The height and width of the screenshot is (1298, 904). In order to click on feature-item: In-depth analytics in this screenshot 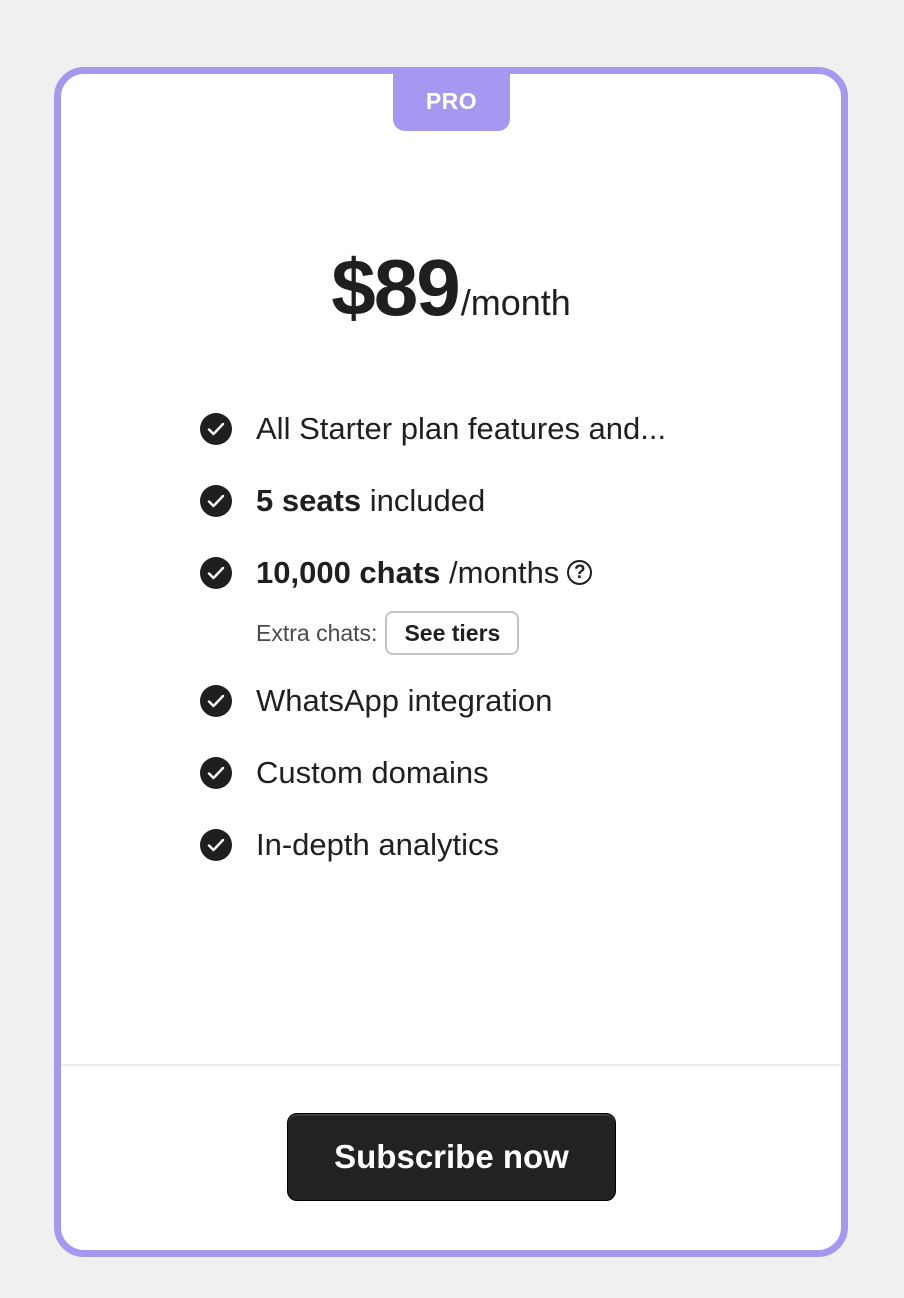, I will do `click(349, 845)`.